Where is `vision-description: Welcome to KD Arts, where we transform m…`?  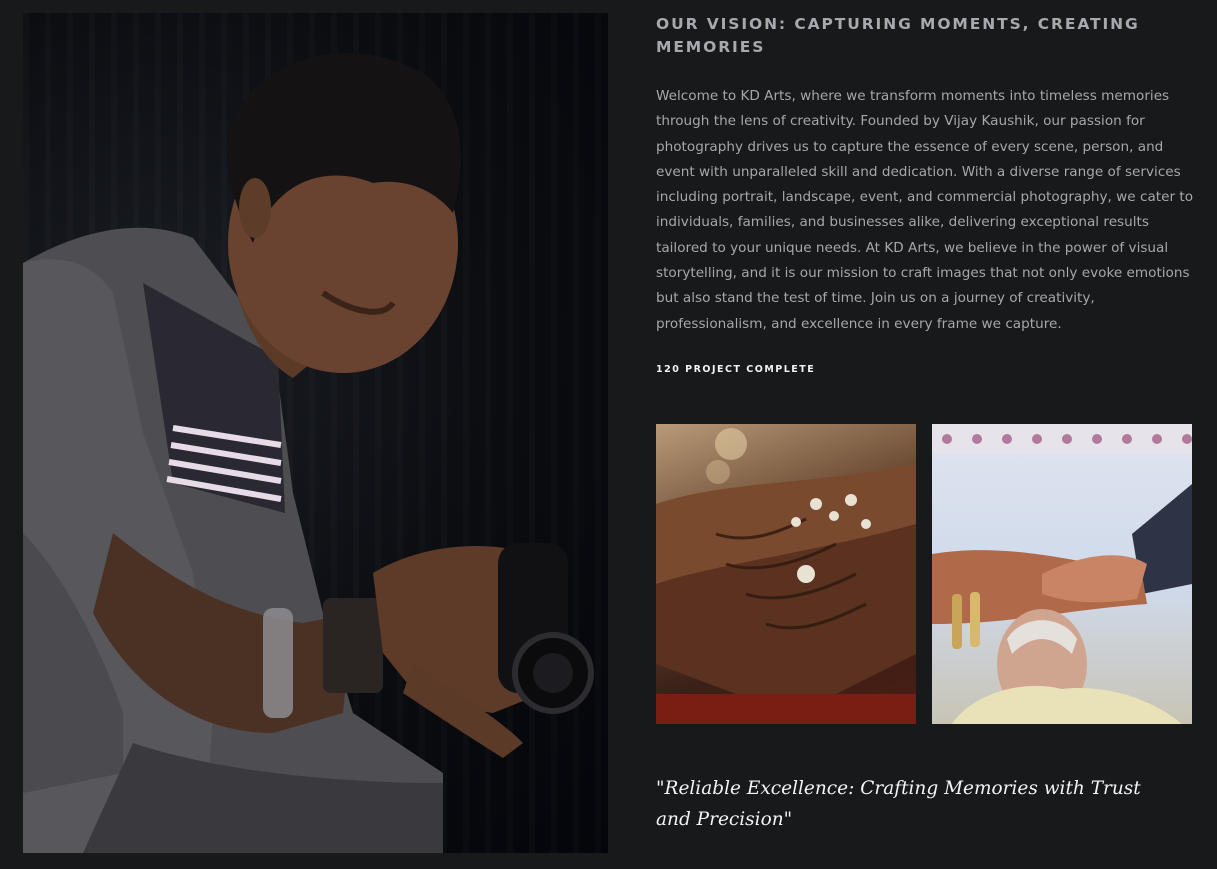
vision-description: Welcome to KD Arts, where we transform m… is located at coordinates (925, 210).